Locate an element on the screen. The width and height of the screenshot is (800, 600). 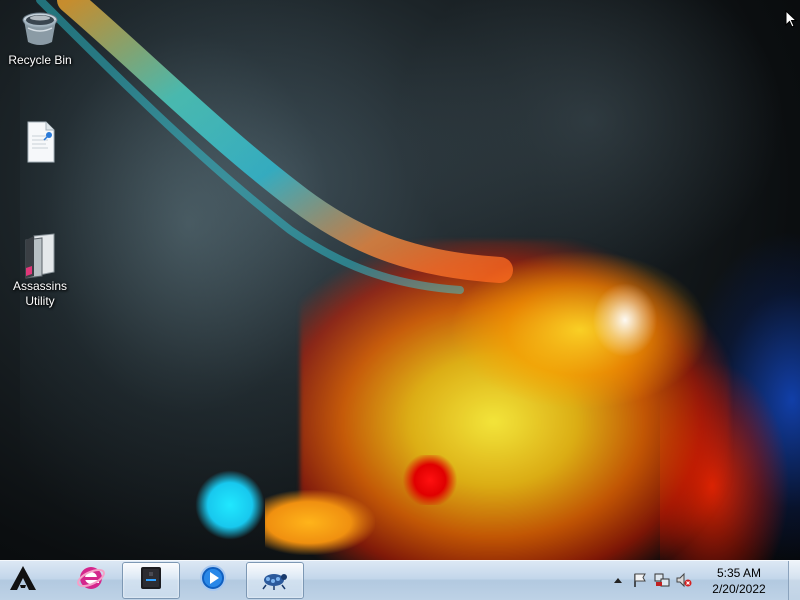
internet-explorer-icon is located at coordinates (91, 580).